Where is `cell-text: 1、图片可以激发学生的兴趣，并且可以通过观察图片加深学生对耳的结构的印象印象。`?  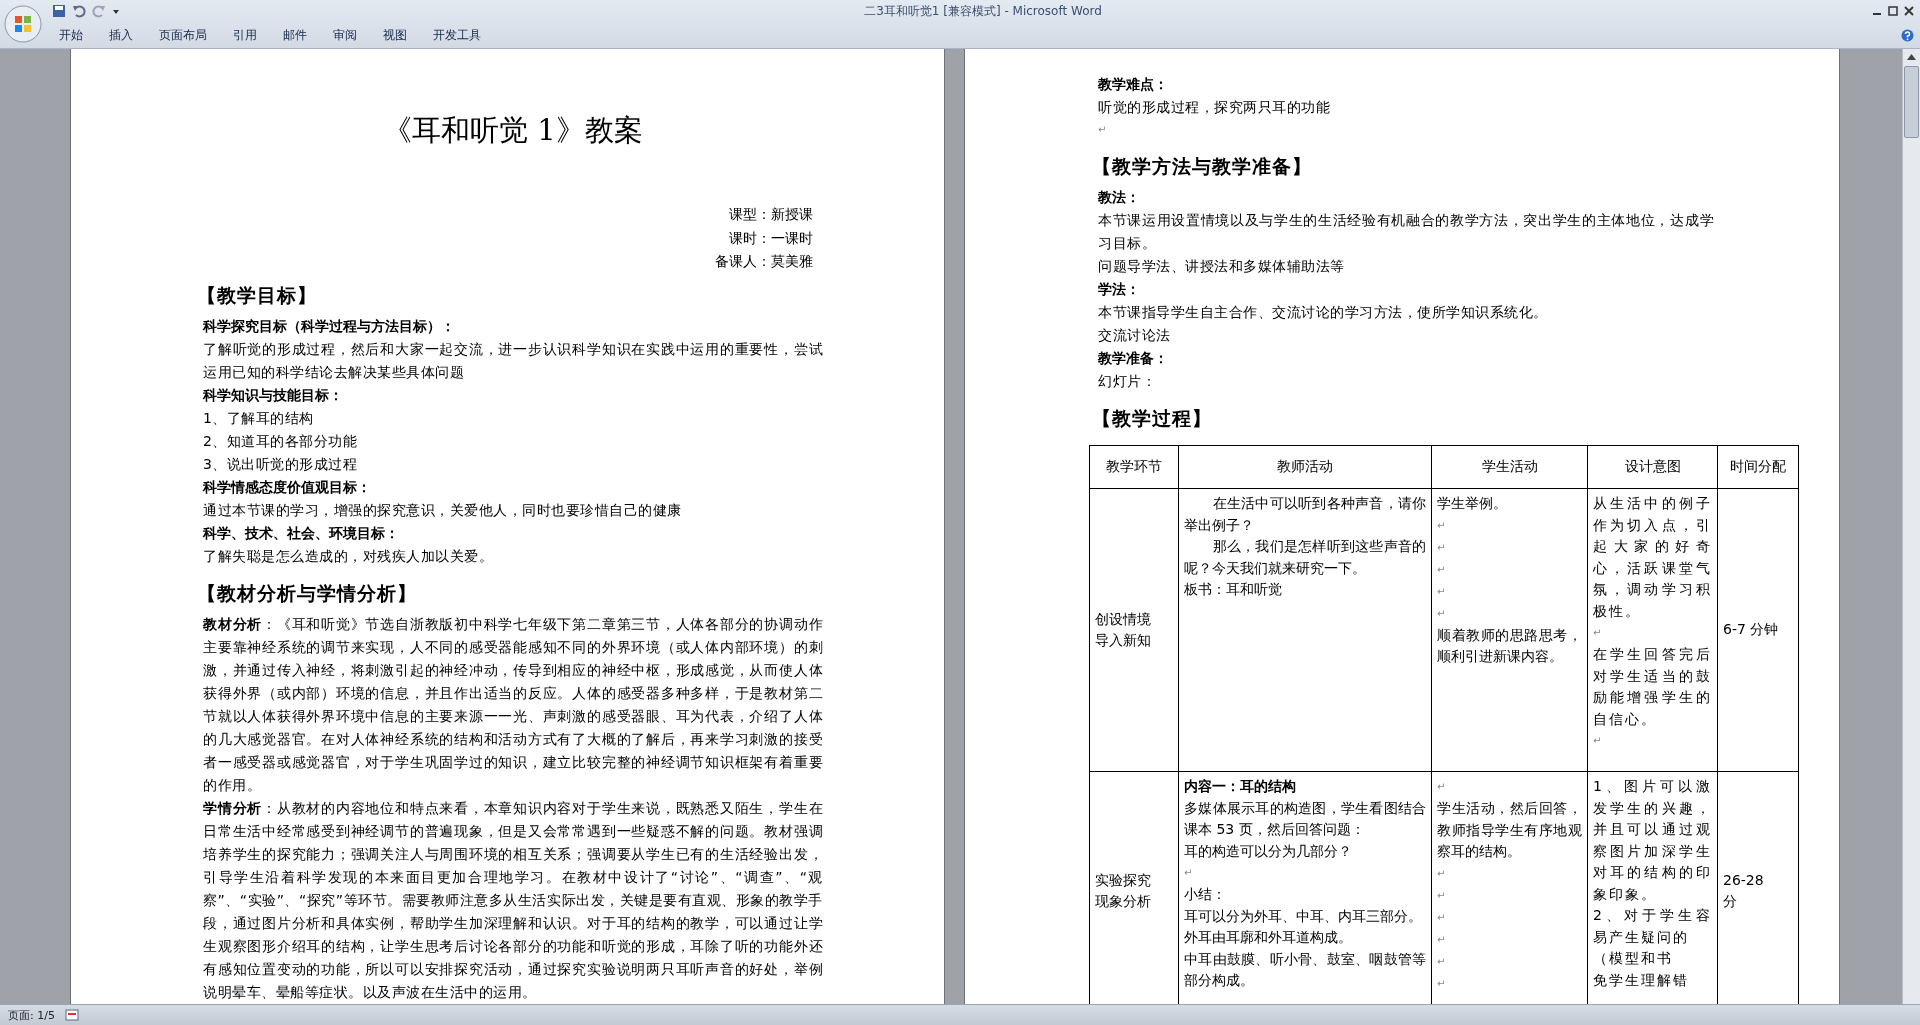
cell-text: 1、图片可以激发学生的兴趣，并且可以通过观察图片加深学生对耳的结构的印象印象。 is located at coordinates (1652, 840).